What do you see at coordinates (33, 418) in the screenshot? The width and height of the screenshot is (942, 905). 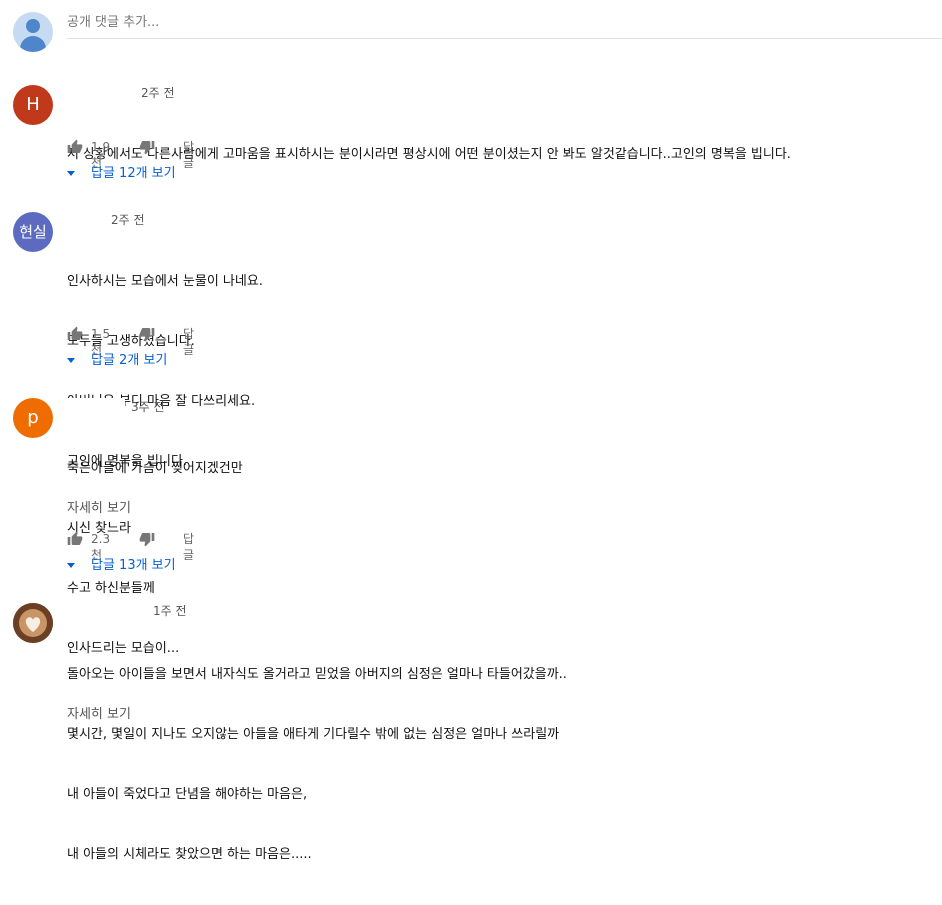 I see `avatar: p` at bounding box center [33, 418].